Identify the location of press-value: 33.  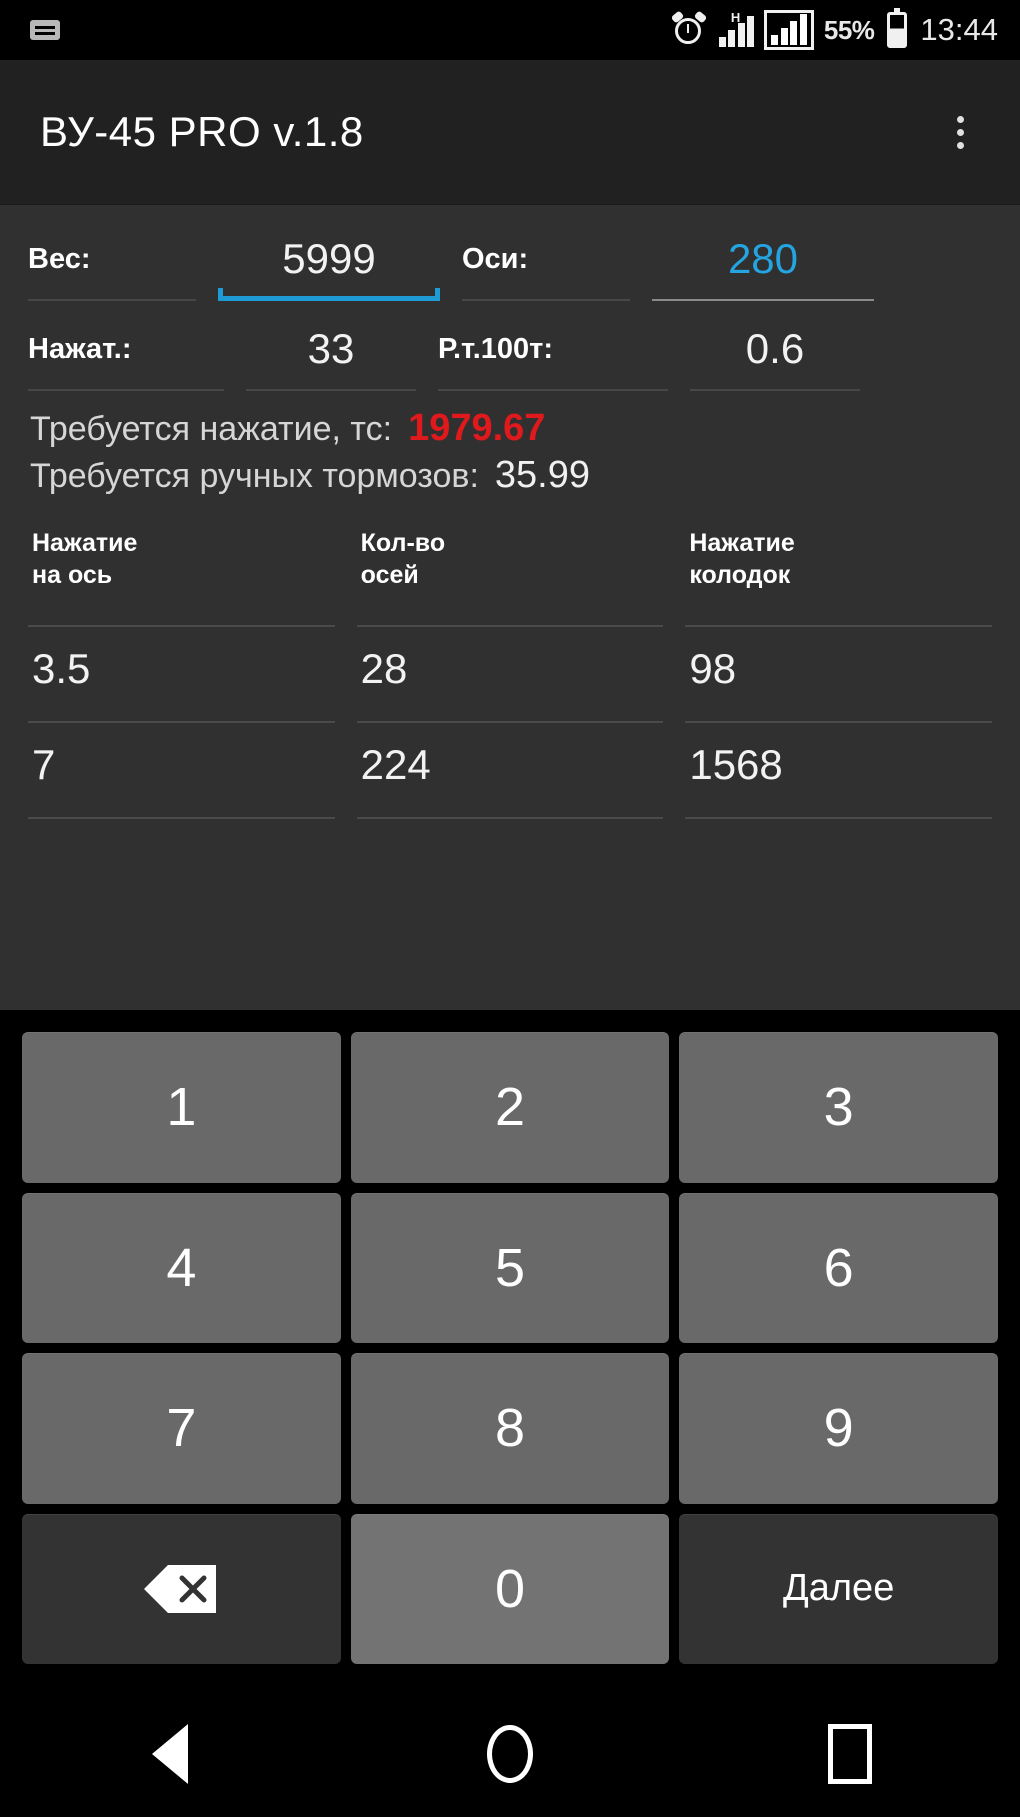
(331, 348).